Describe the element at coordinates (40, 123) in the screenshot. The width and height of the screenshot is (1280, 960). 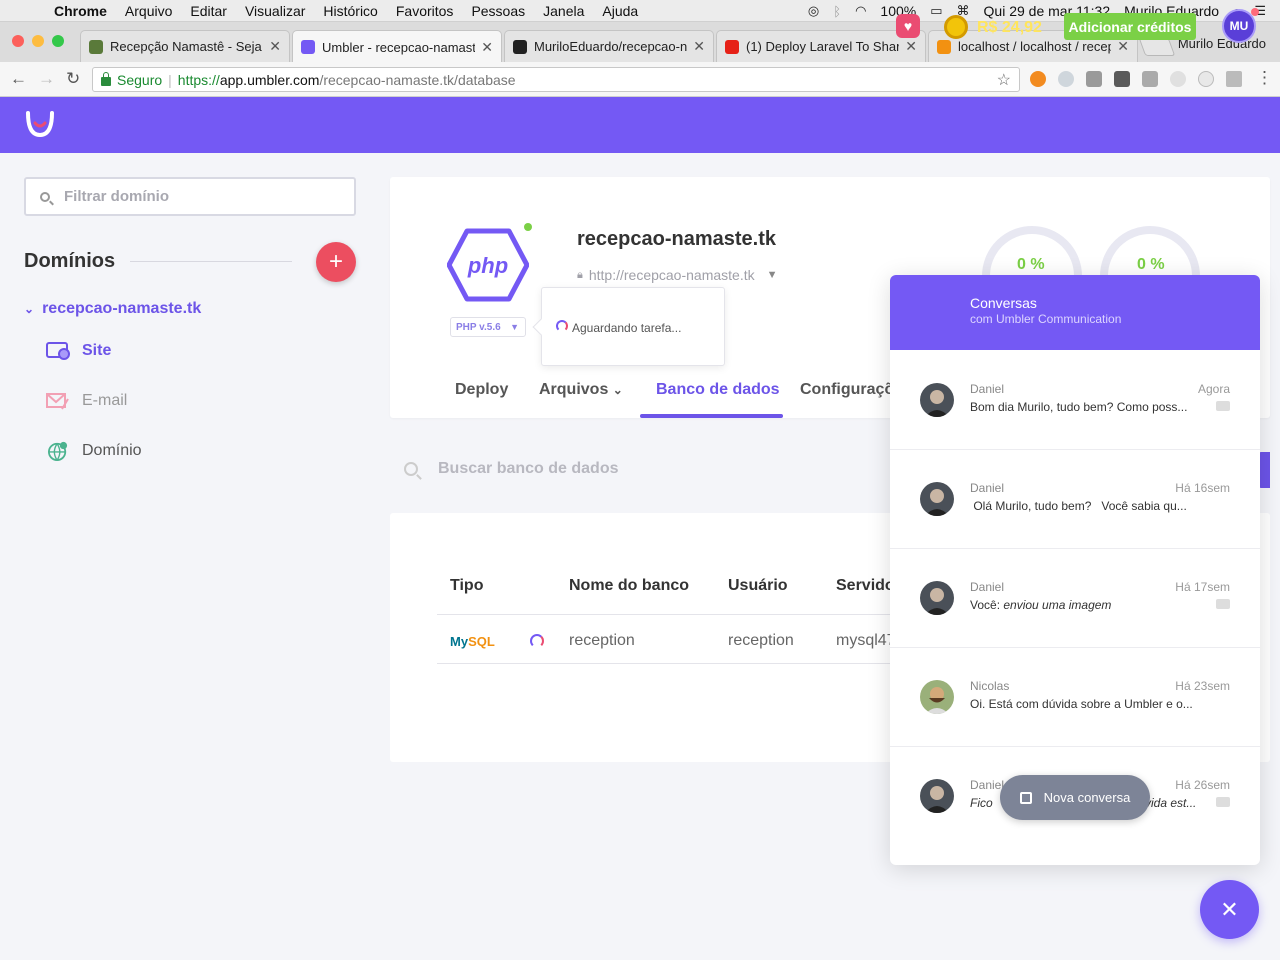
I see `umbler-logo-icon` at that location.